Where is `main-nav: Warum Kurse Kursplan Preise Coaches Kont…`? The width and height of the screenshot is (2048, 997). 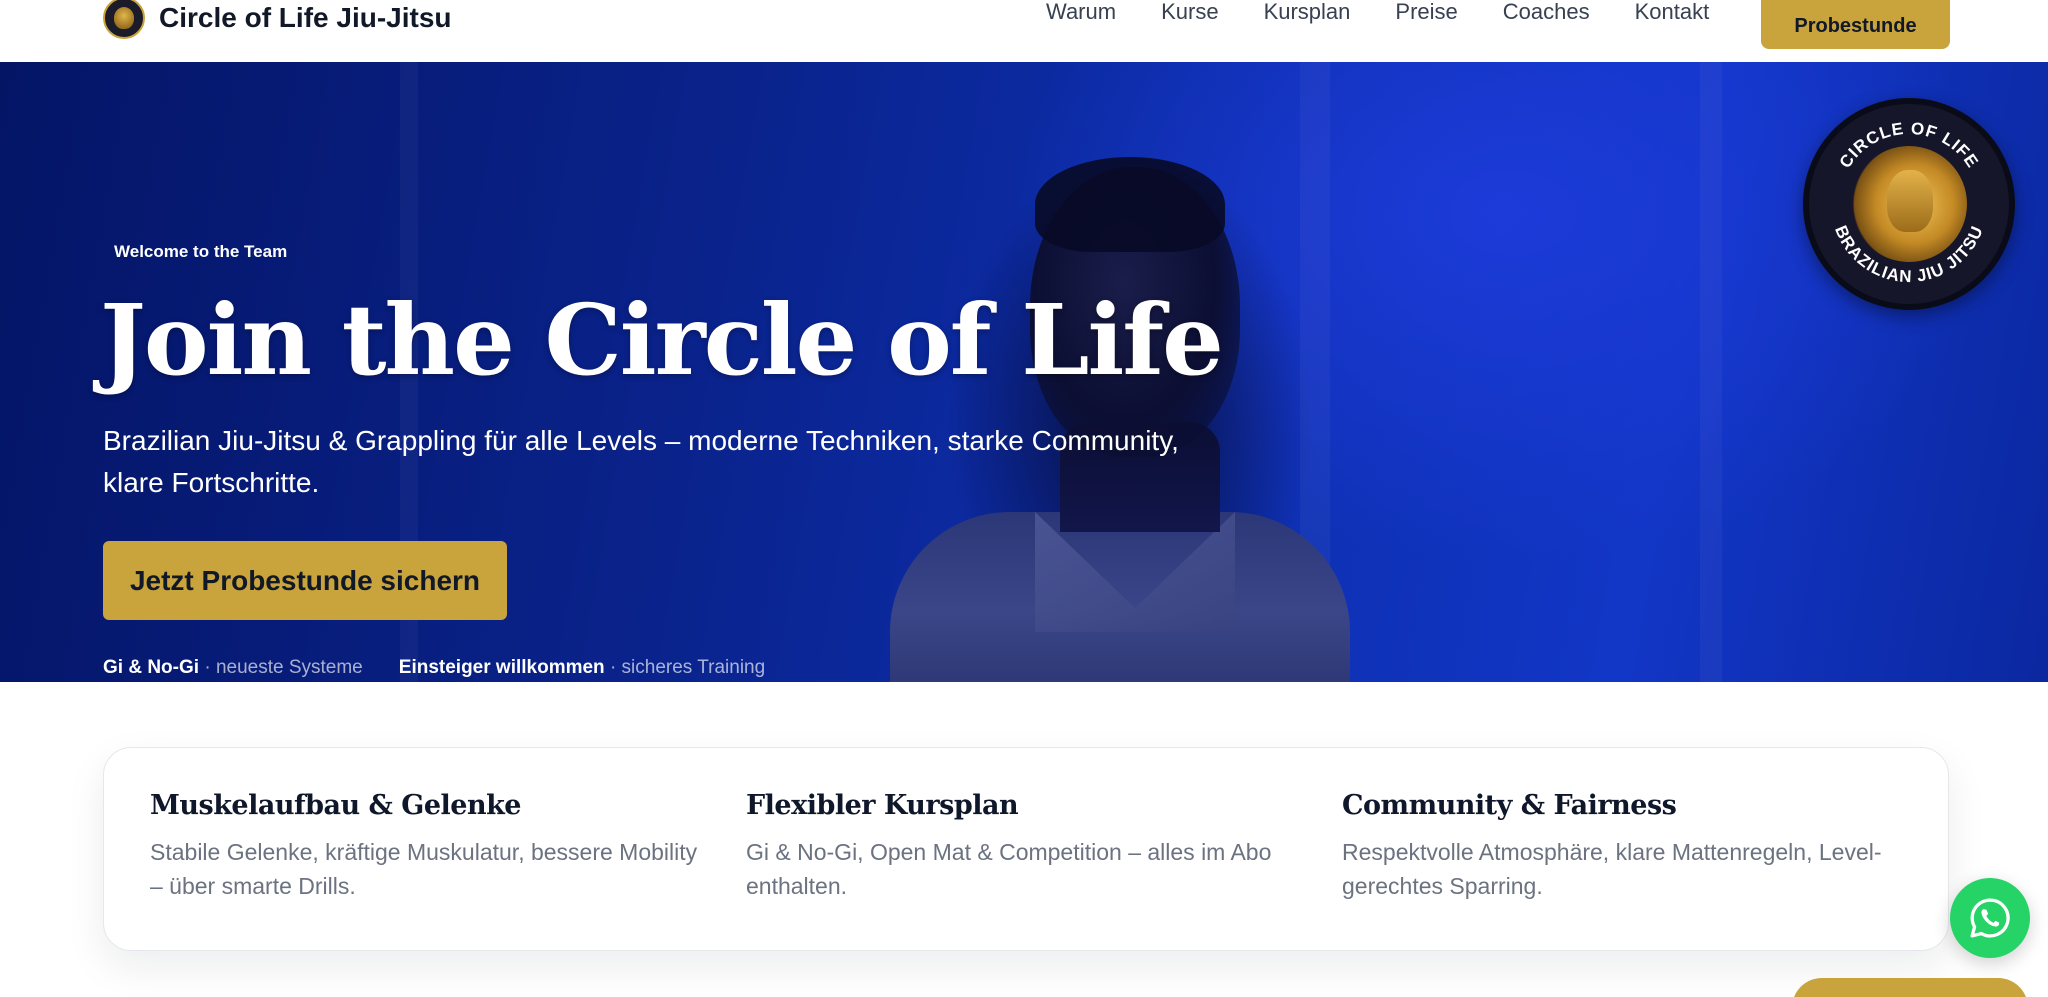
main-nav: Warum Kurse Kursplan Preise Coaches Kont… is located at coordinates (1377, 15).